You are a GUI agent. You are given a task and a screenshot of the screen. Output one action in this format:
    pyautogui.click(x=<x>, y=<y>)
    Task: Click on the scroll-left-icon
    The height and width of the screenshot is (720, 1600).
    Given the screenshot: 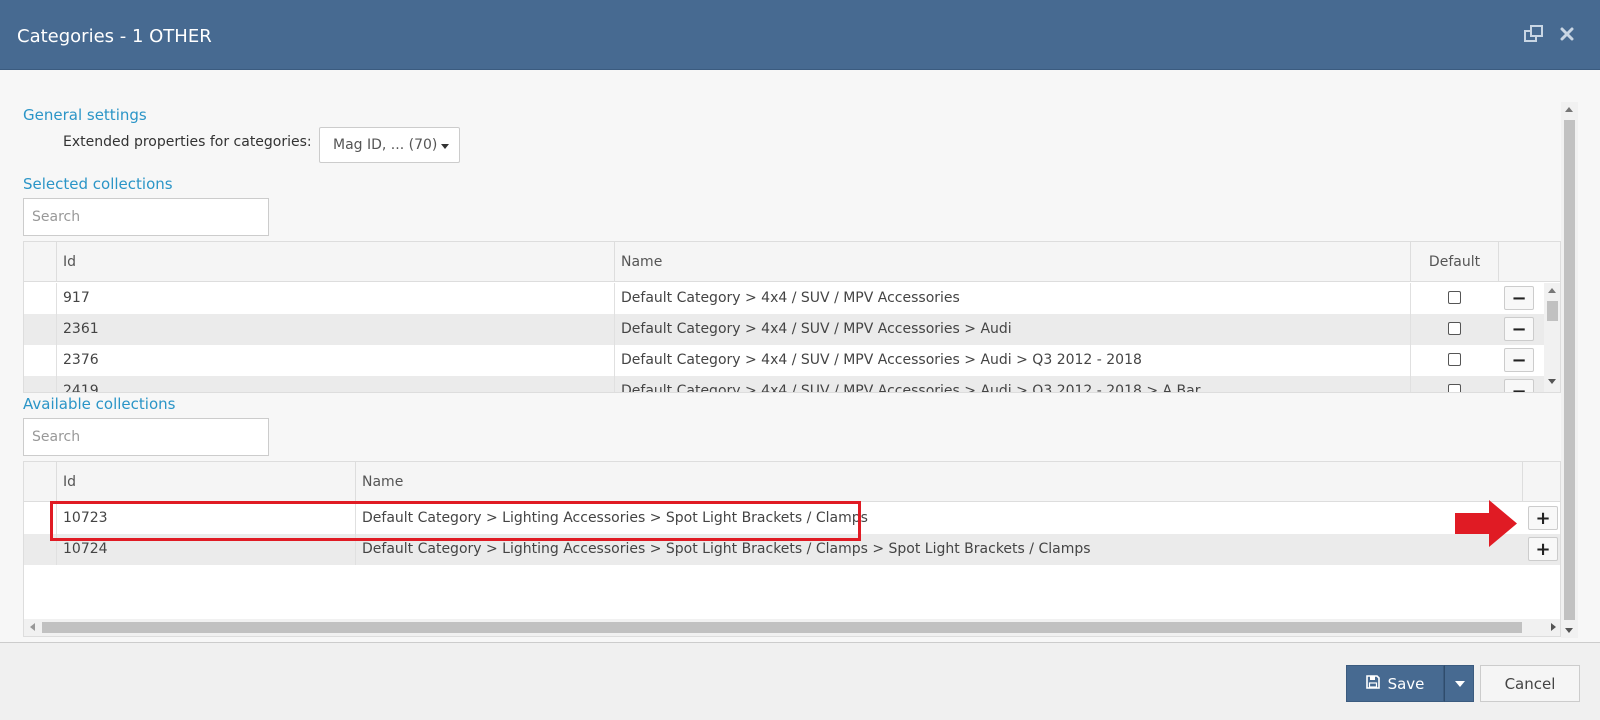 What is the action you would take?
    pyautogui.click(x=32, y=627)
    